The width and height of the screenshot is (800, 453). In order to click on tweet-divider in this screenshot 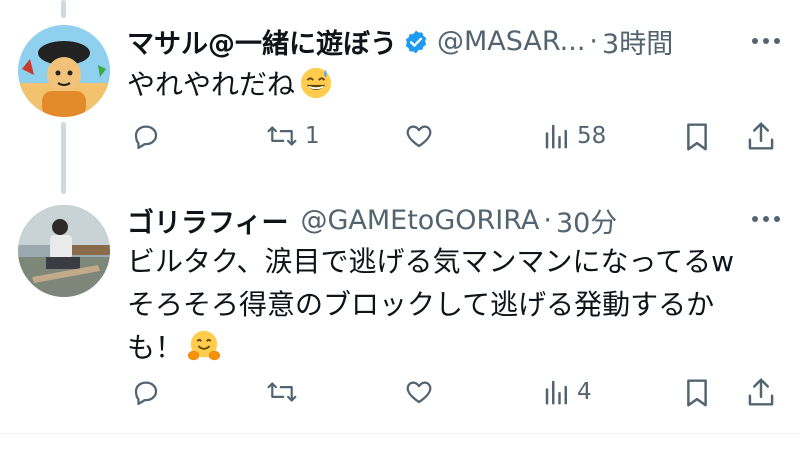, I will do `click(400, 433)`.